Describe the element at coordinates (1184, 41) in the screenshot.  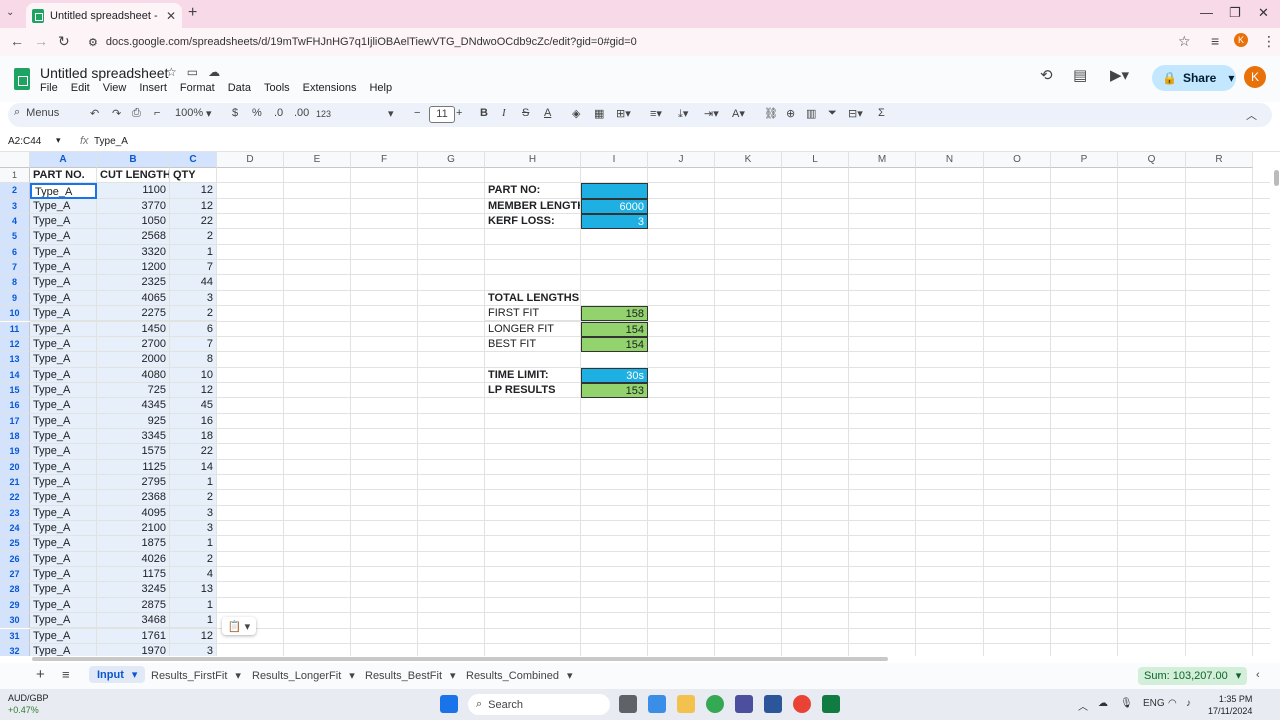
I see `bookmark-star-icon: ☆` at that location.